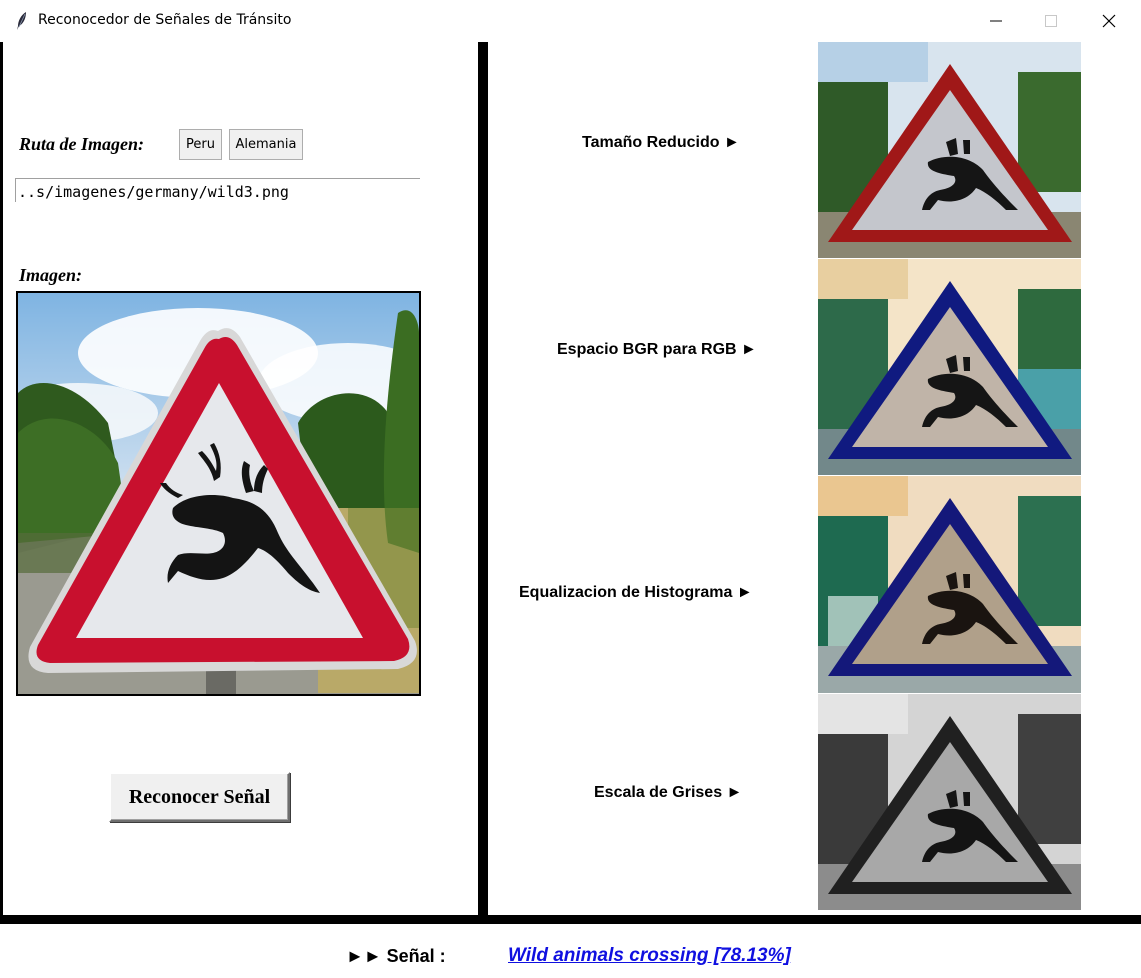  Describe the element at coordinates (949, 367) in the screenshot. I see `bgr-to-rgb-image` at that location.